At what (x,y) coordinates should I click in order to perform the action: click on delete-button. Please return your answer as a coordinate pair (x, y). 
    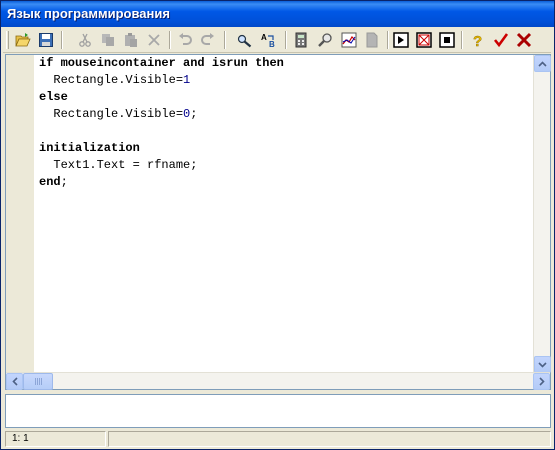
    Looking at the image, I should click on (154, 40).